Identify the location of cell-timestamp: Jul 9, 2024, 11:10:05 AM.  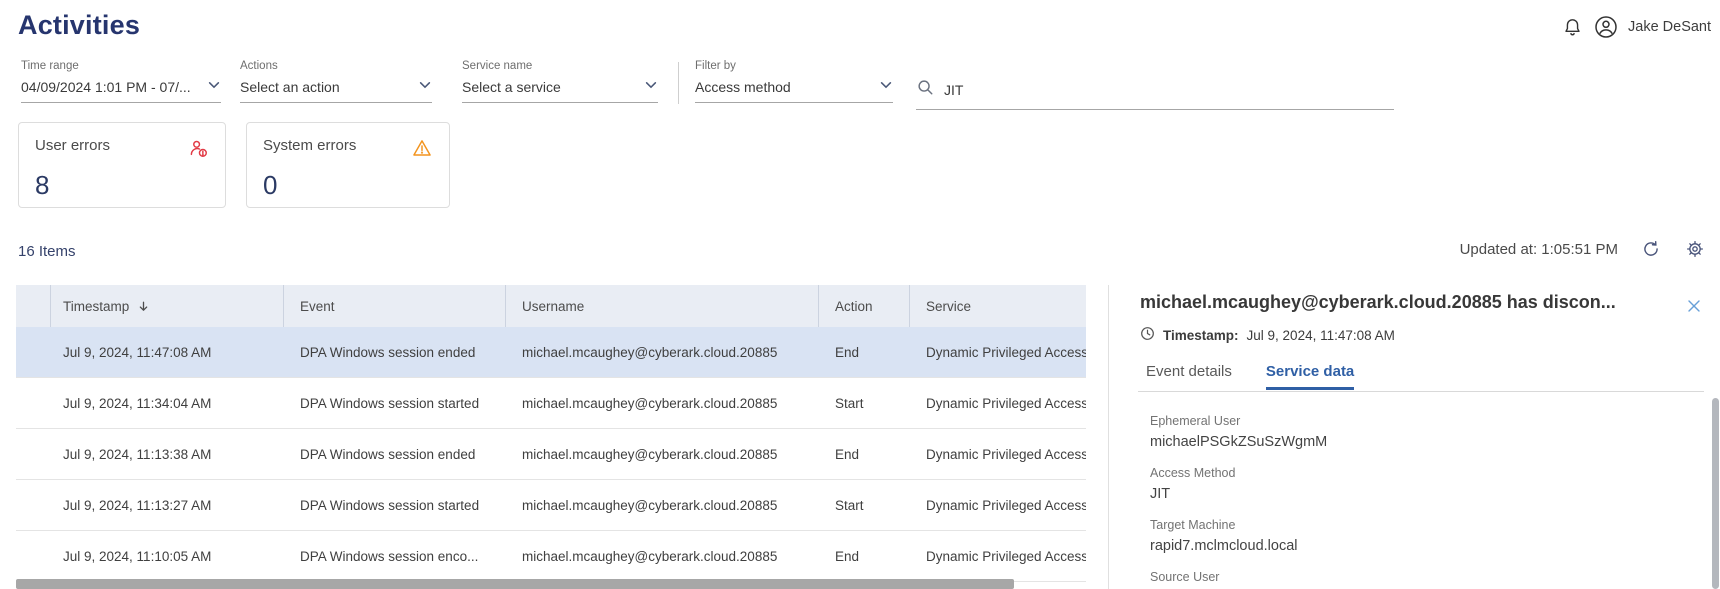
(137, 556).